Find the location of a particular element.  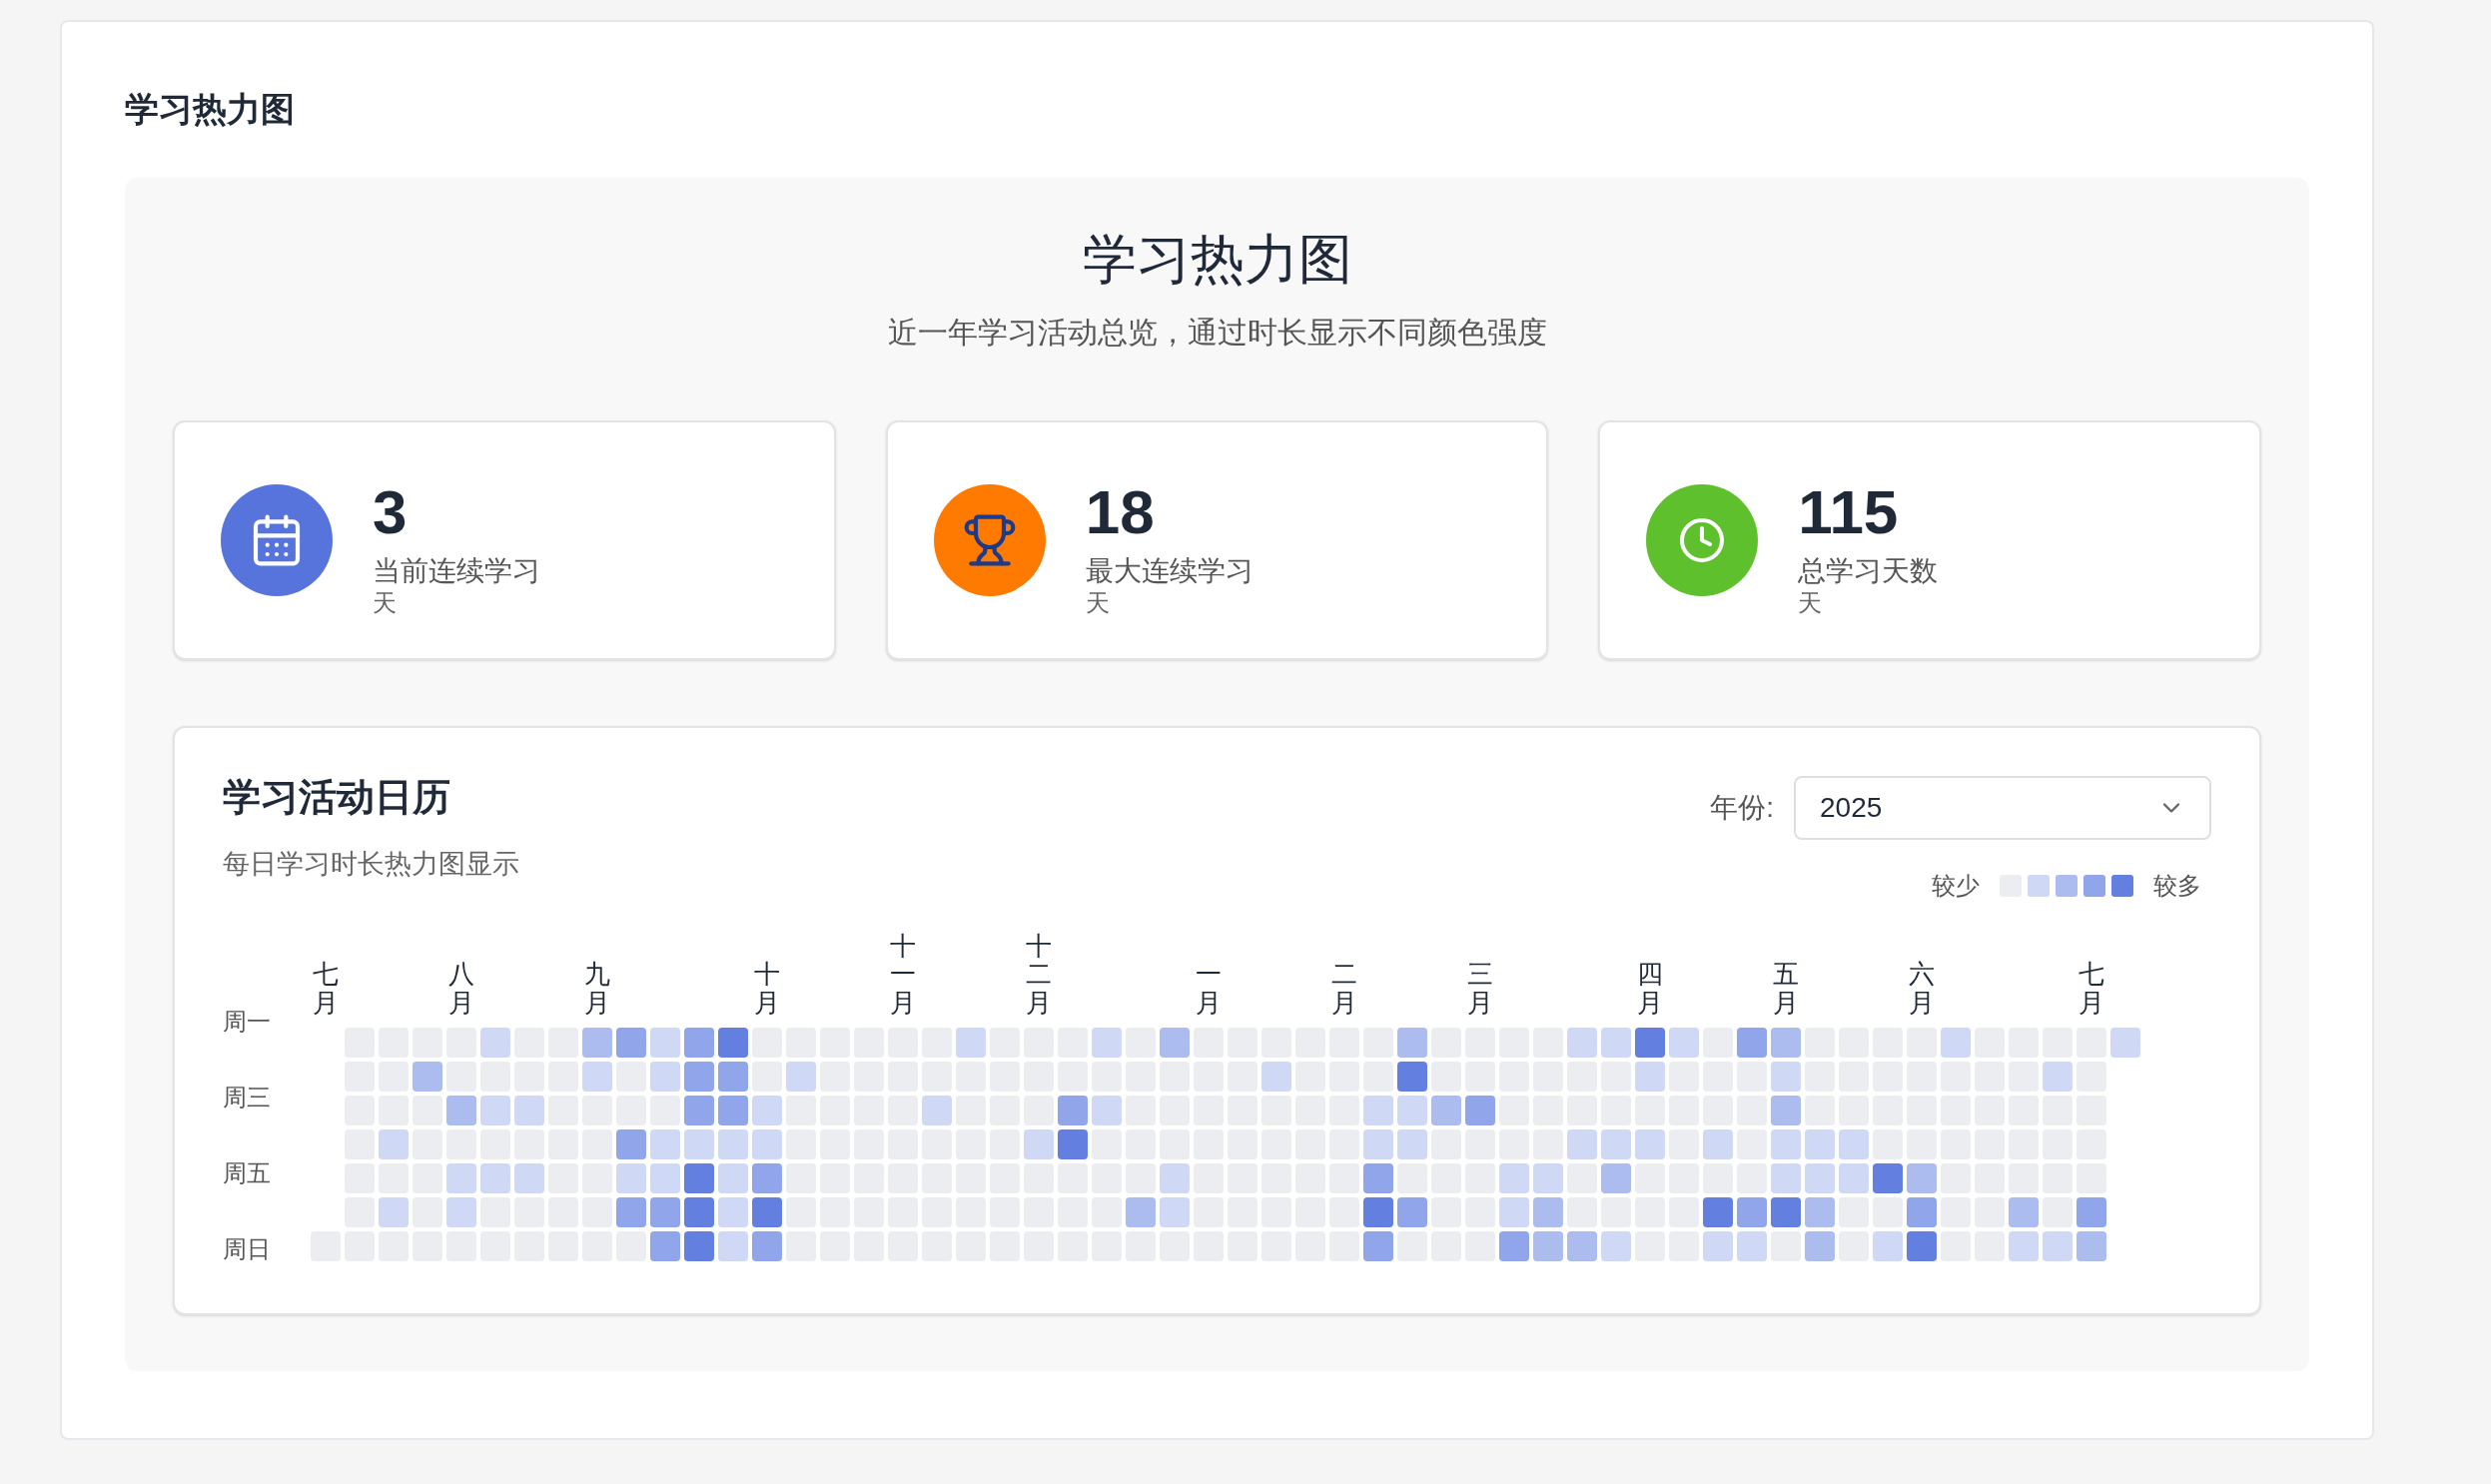

year-select: 2025 is located at coordinates (2002, 807).